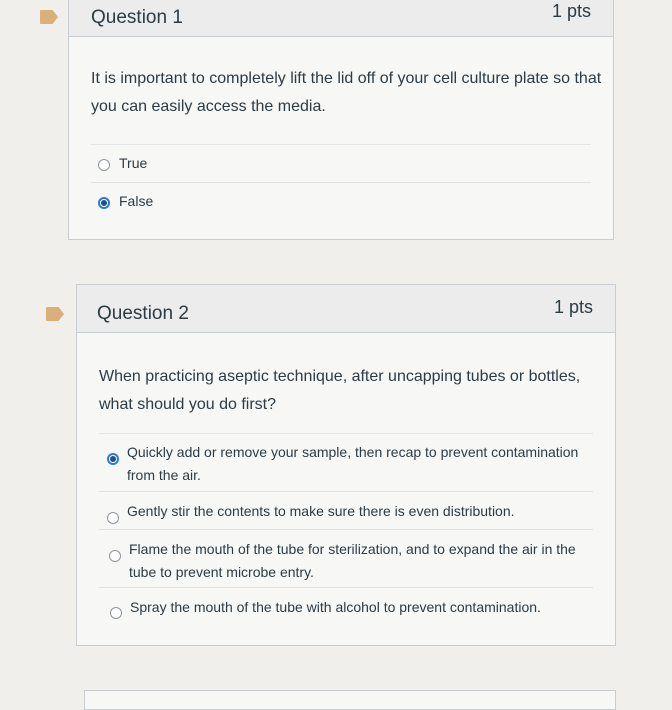 Image resolution: width=672 pixels, height=710 pixels. I want to click on question-1-answer-false: False, so click(341, 202).